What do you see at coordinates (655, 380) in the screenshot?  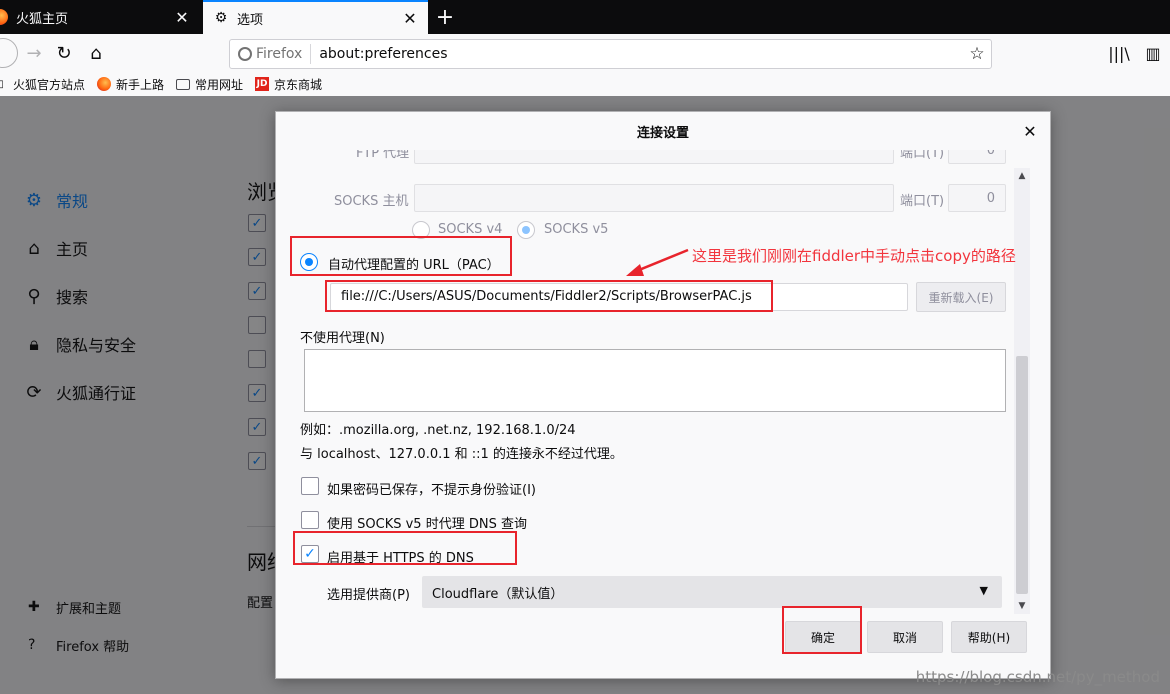 I see `no-proxy-textarea` at bounding box center [655, 380].